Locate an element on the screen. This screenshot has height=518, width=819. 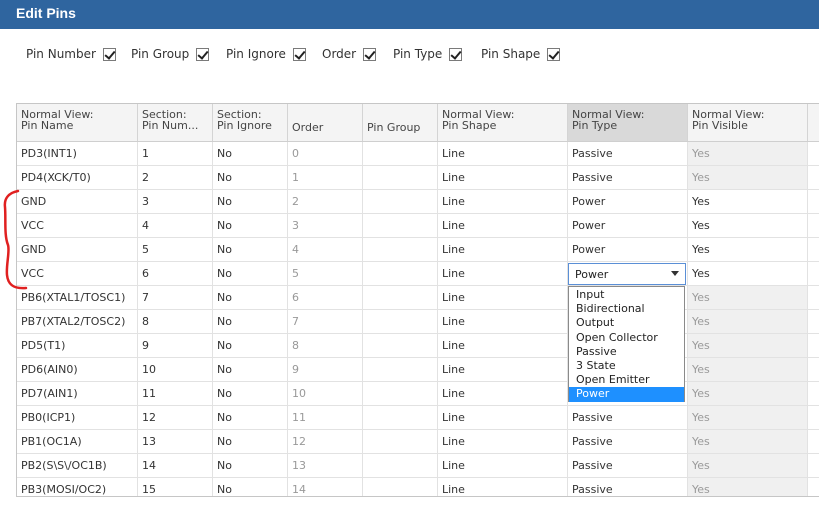
table-row: PB7(XTAL2/TOSC2) 8 No 7 Line Yes is located at coordinates (418, 322).